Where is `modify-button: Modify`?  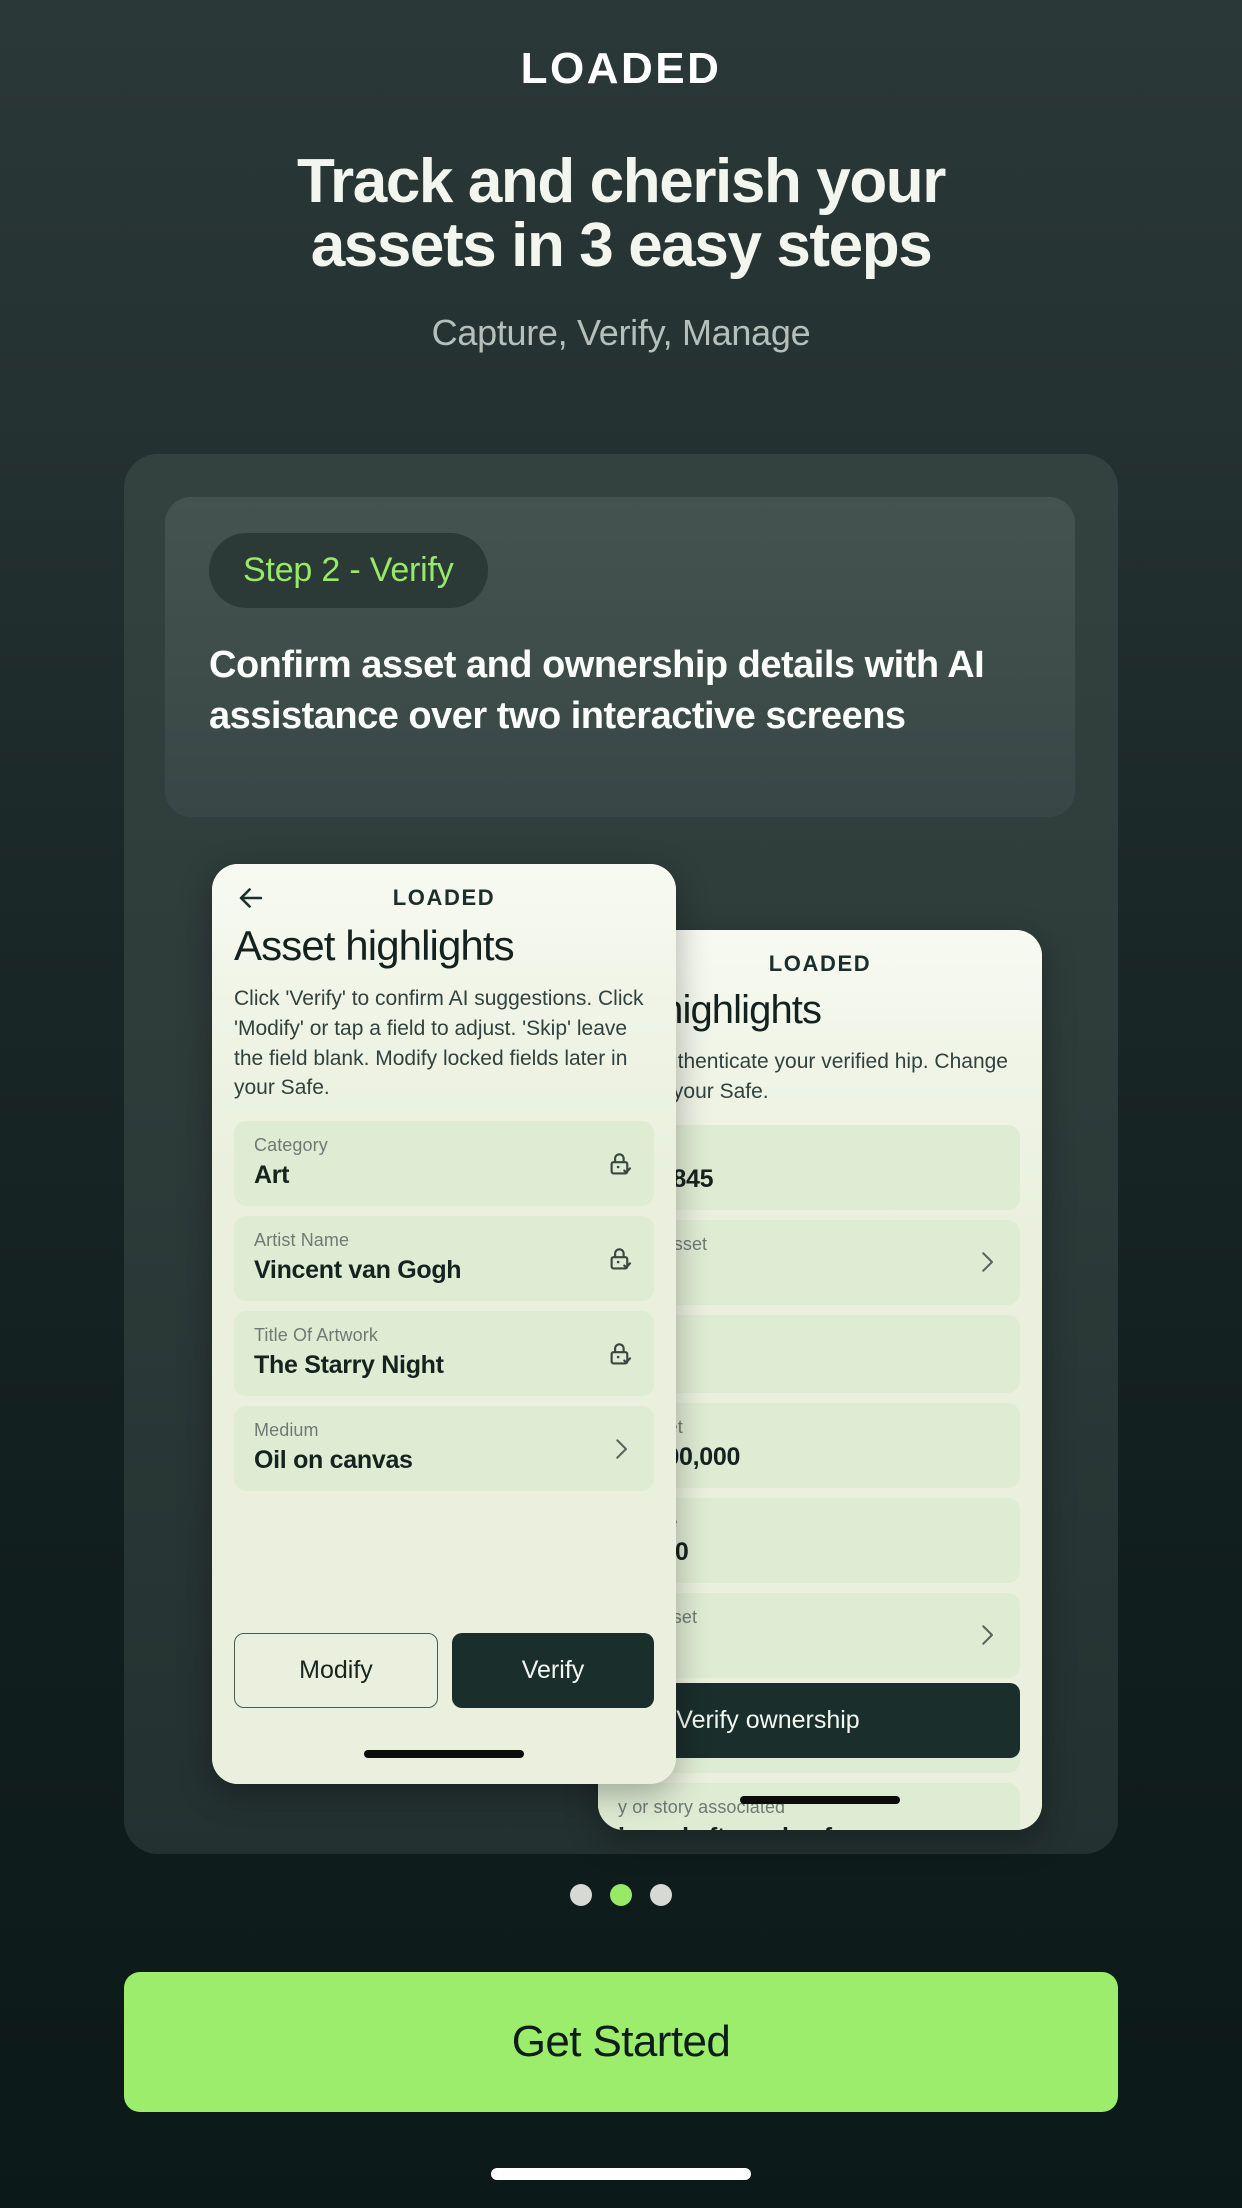
modify-button: Modify is located at coordinates (336, 1670).